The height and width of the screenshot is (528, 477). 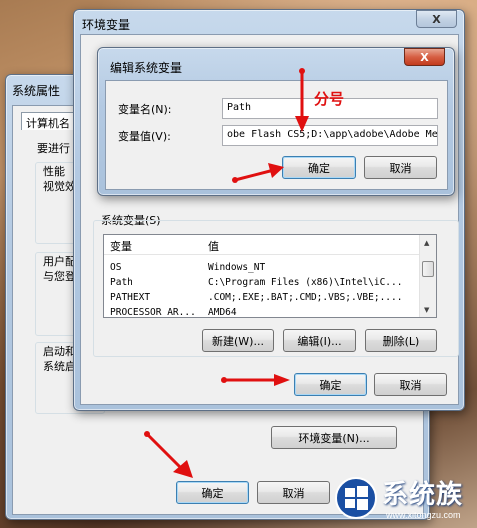 I want to click on table-row: OS Windows_NT, so click(x=261, y=268).